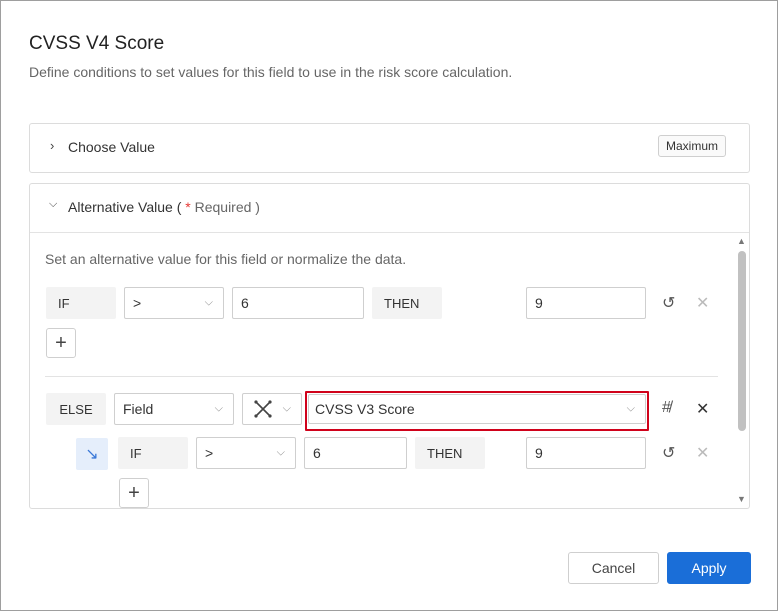 The height and width of the screenshot is (611, 778). I want to click on shuffle-icon, so click(263, 409).